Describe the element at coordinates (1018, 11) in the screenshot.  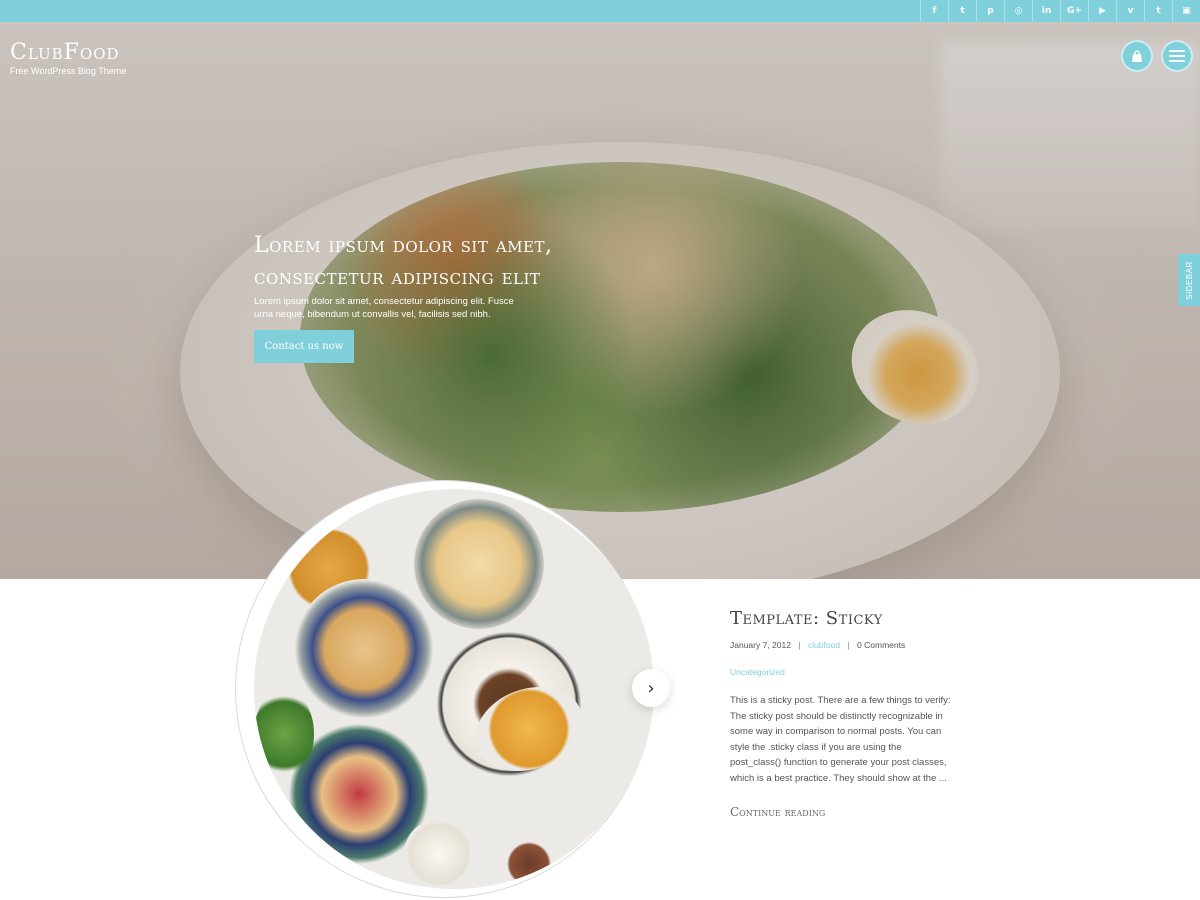
I see `instagram-icon: ◎` at that location.